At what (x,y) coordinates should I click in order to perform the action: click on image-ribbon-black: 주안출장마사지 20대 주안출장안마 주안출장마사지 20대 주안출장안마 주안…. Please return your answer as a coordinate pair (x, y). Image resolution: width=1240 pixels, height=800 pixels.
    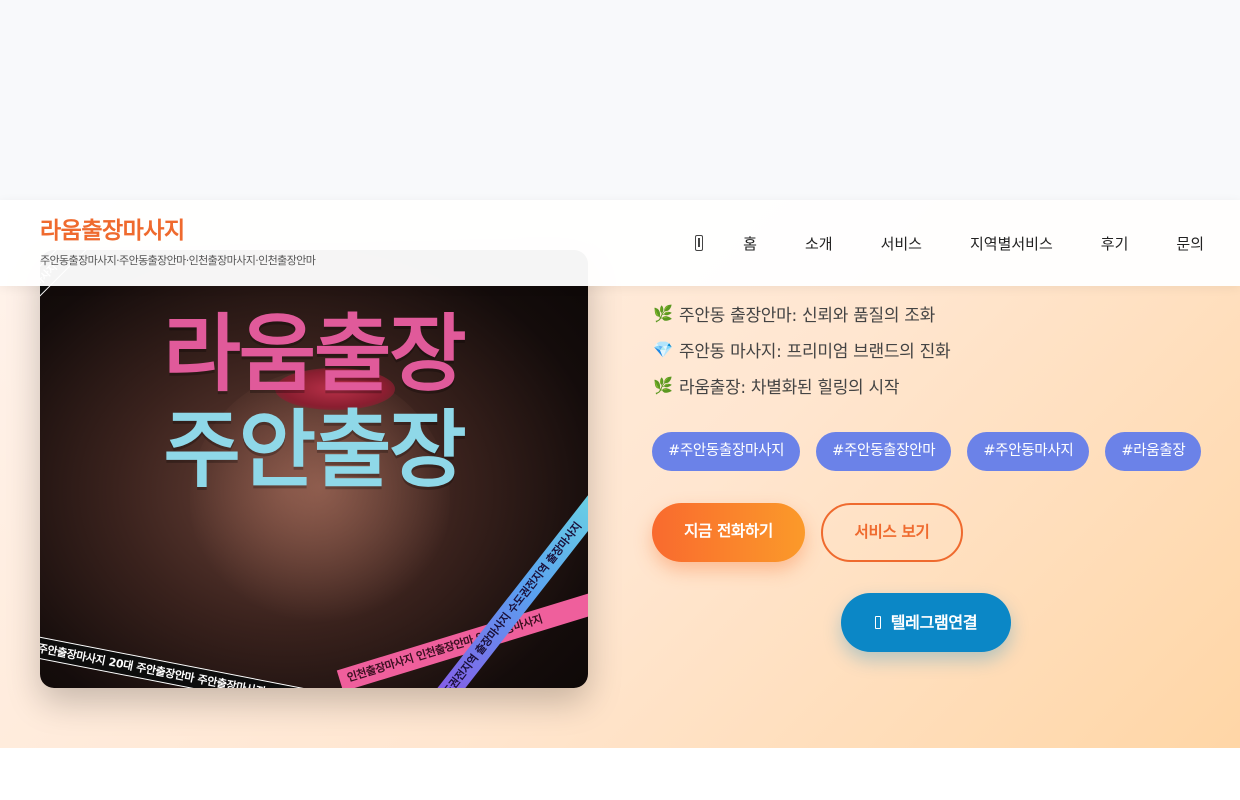
    Looking at the image, I should click on (314, 661).